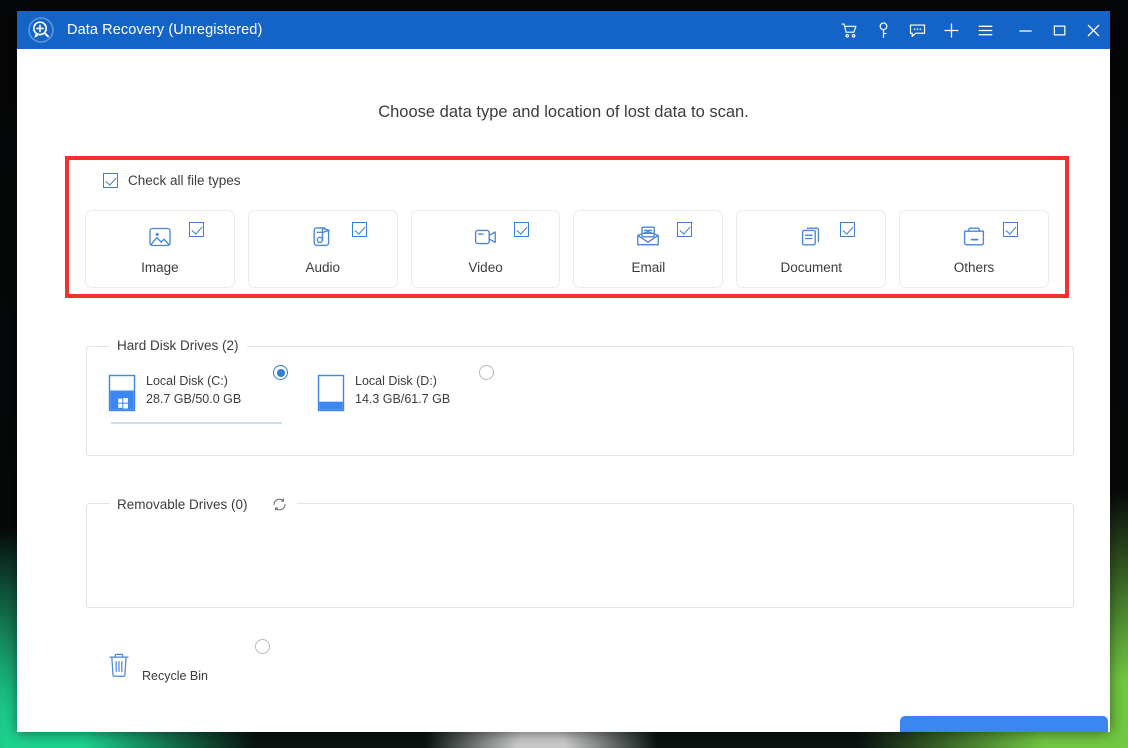  I want to click on drive-radio-c, so click(280, 372).